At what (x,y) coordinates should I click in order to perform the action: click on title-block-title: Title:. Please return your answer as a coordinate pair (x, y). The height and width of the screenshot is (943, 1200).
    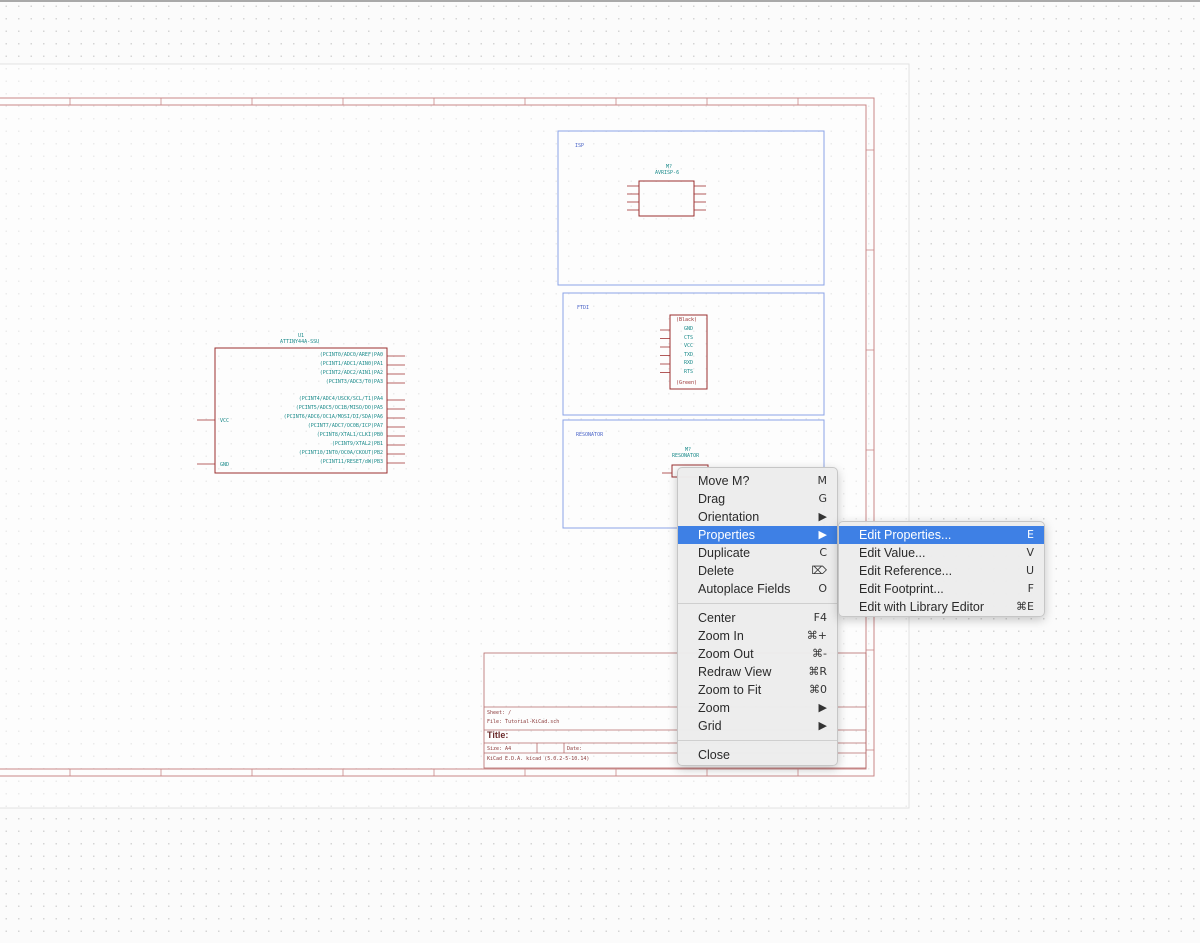
    Looking at the image, I should click on (498, 735).